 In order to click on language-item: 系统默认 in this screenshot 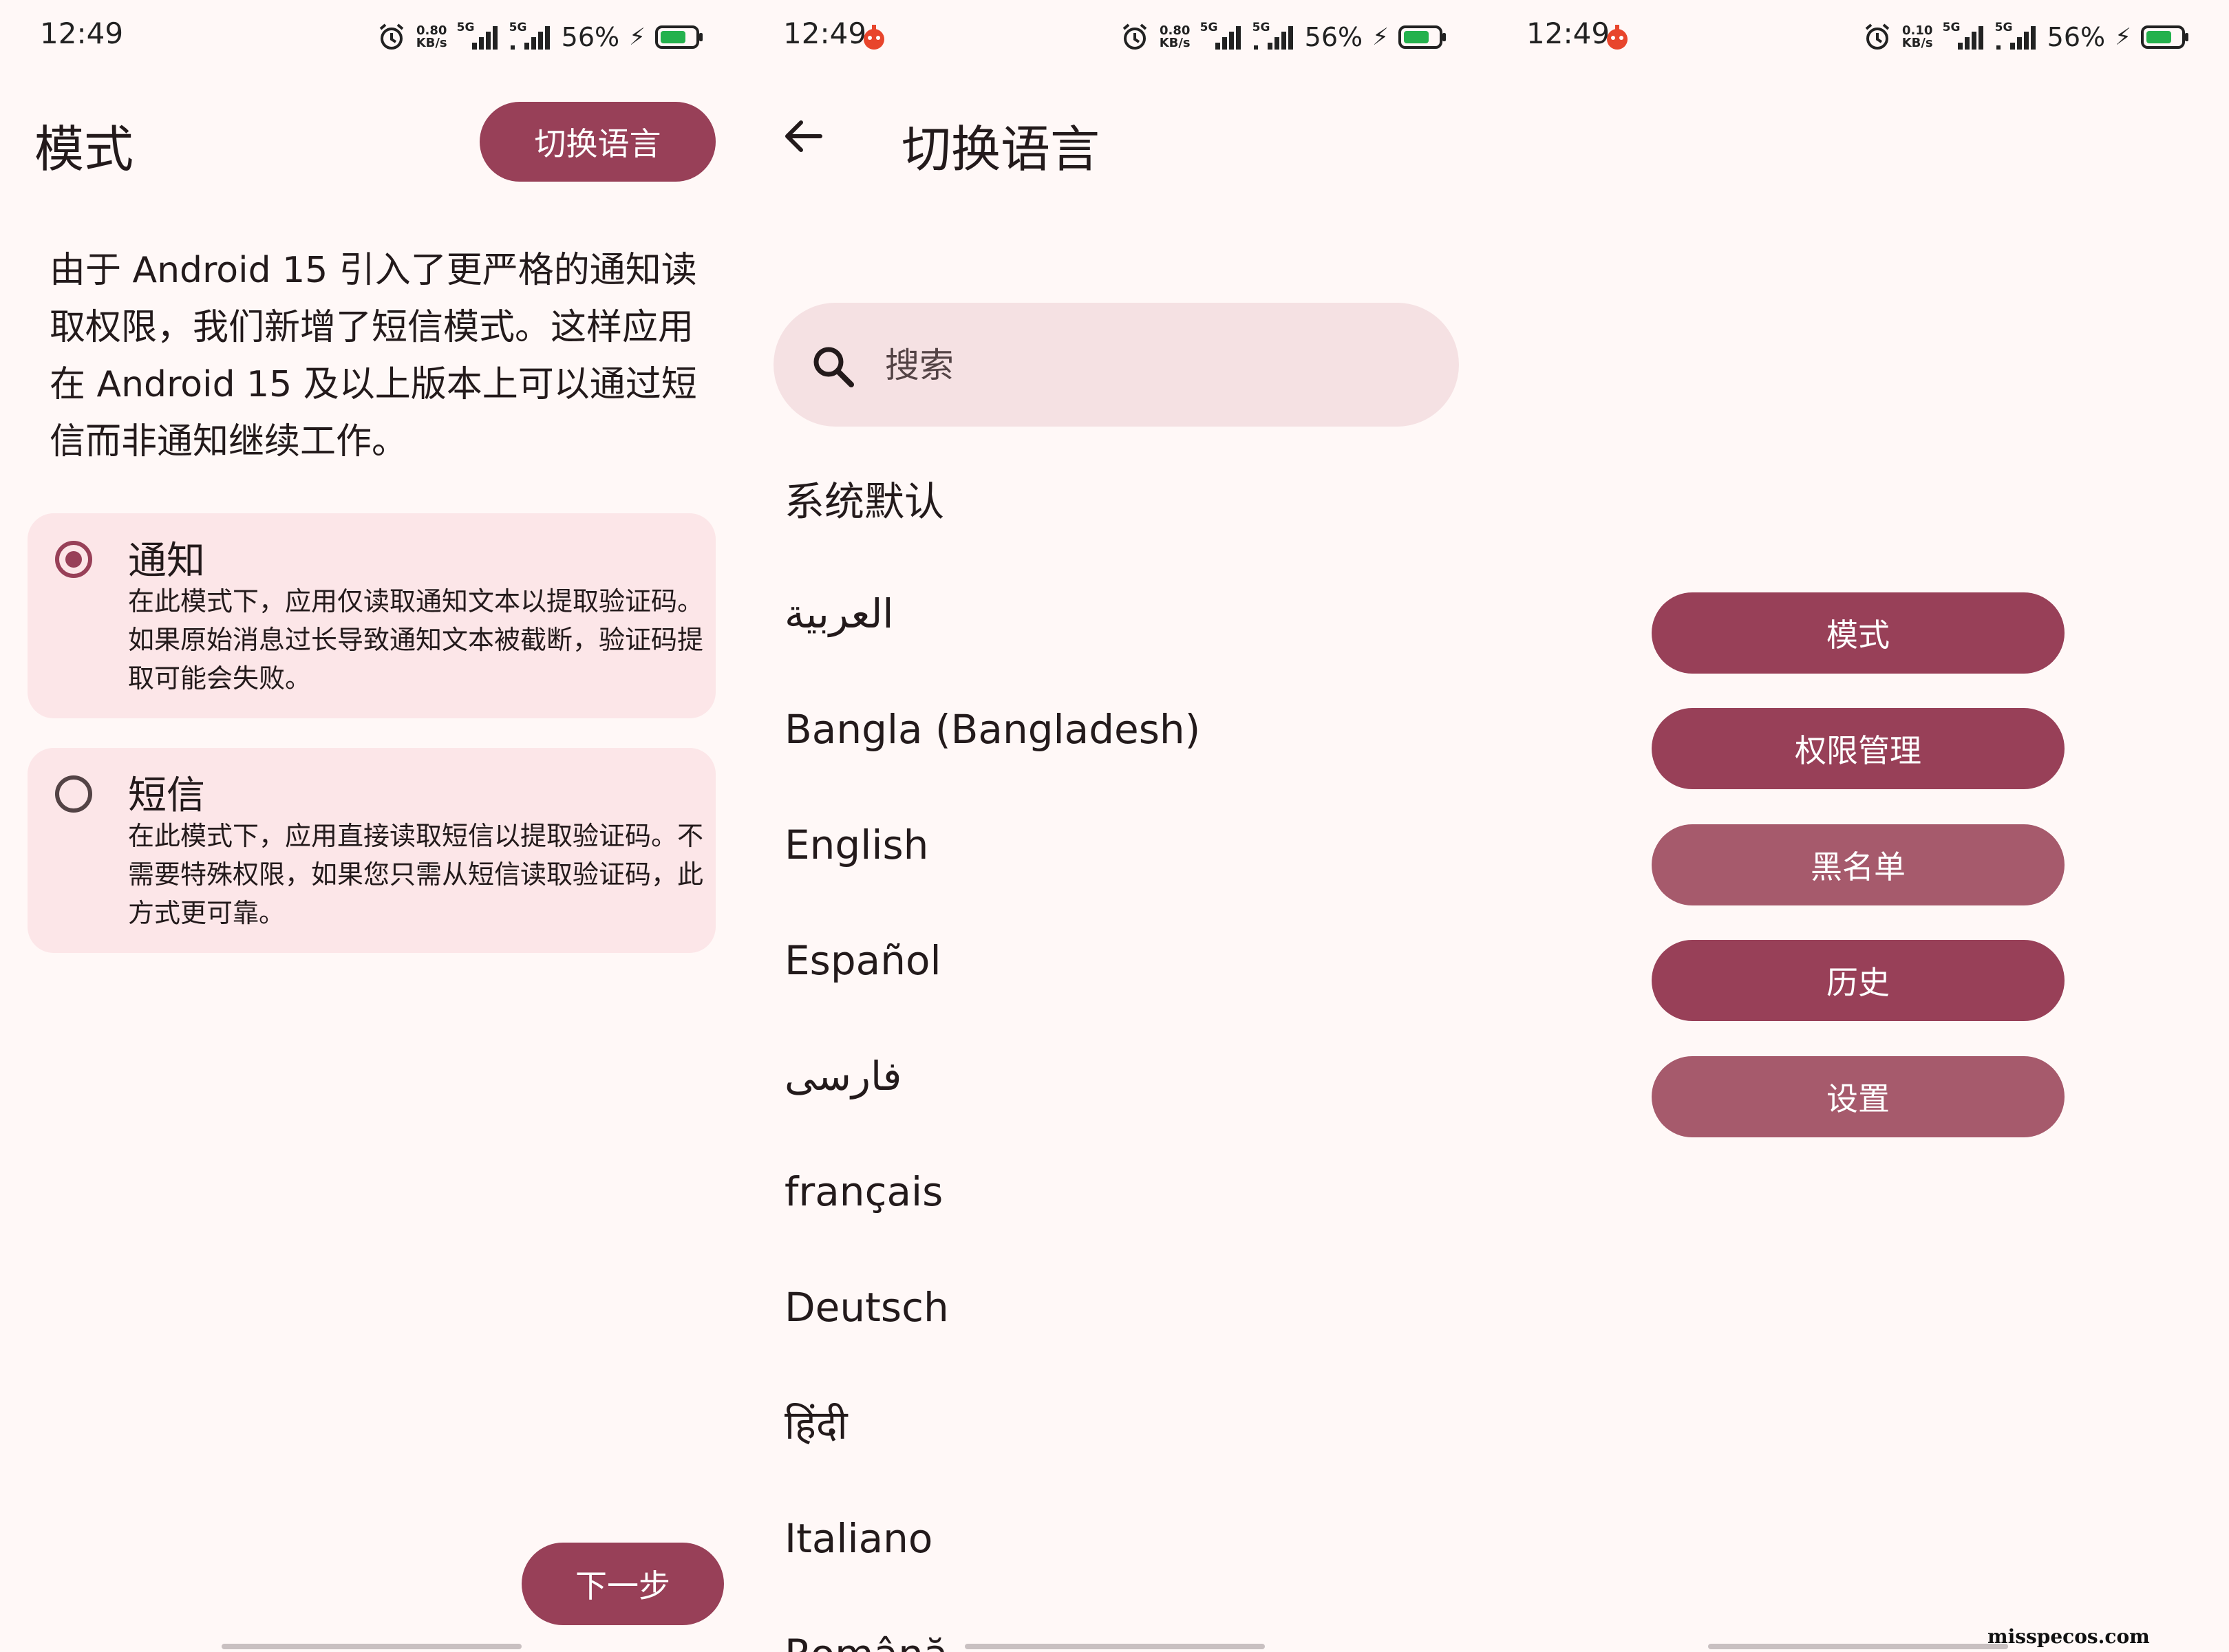, I will do `click(1129, 498)`.